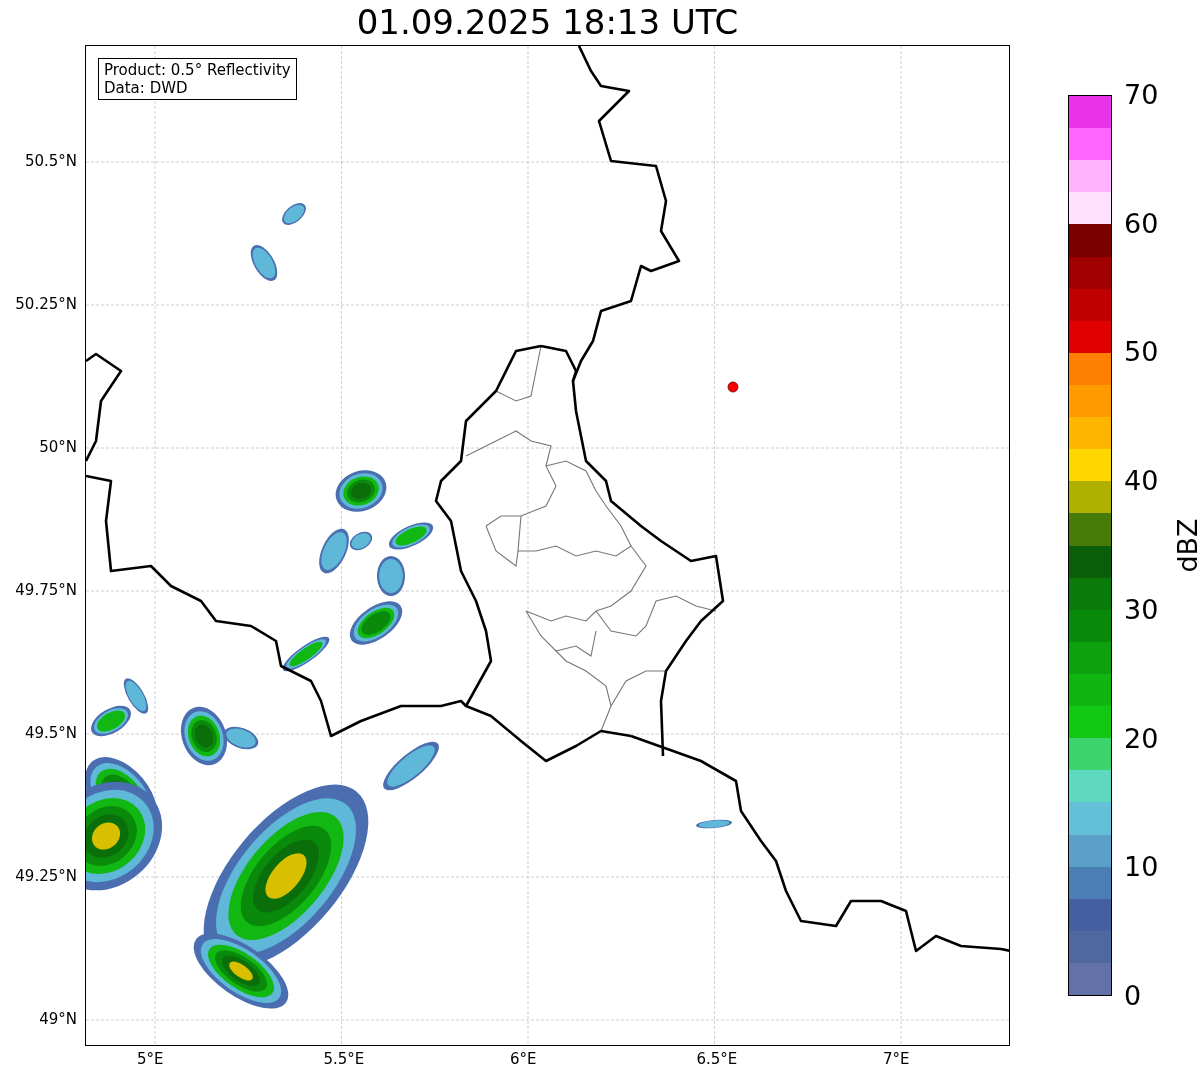 This screenshot has width=1202, height=1081. I want to click on longitude-label: 5.5°E, so click(344, 1059).